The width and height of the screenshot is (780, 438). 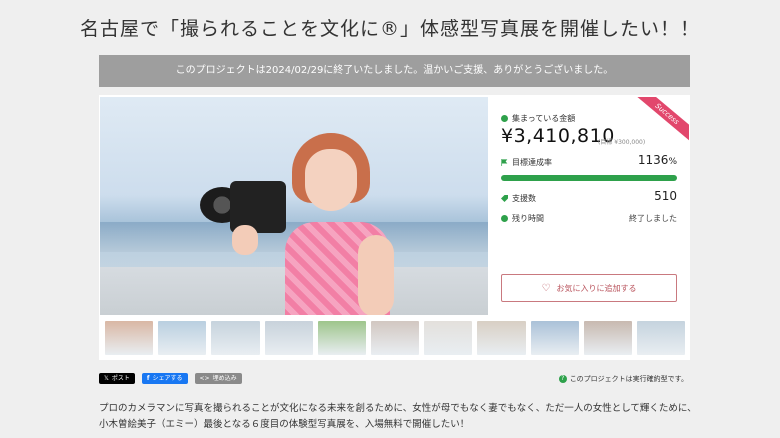 I want to click on project-type-note: ? このプロジェクトは実行確約型です。, so click(x=623, y=379).